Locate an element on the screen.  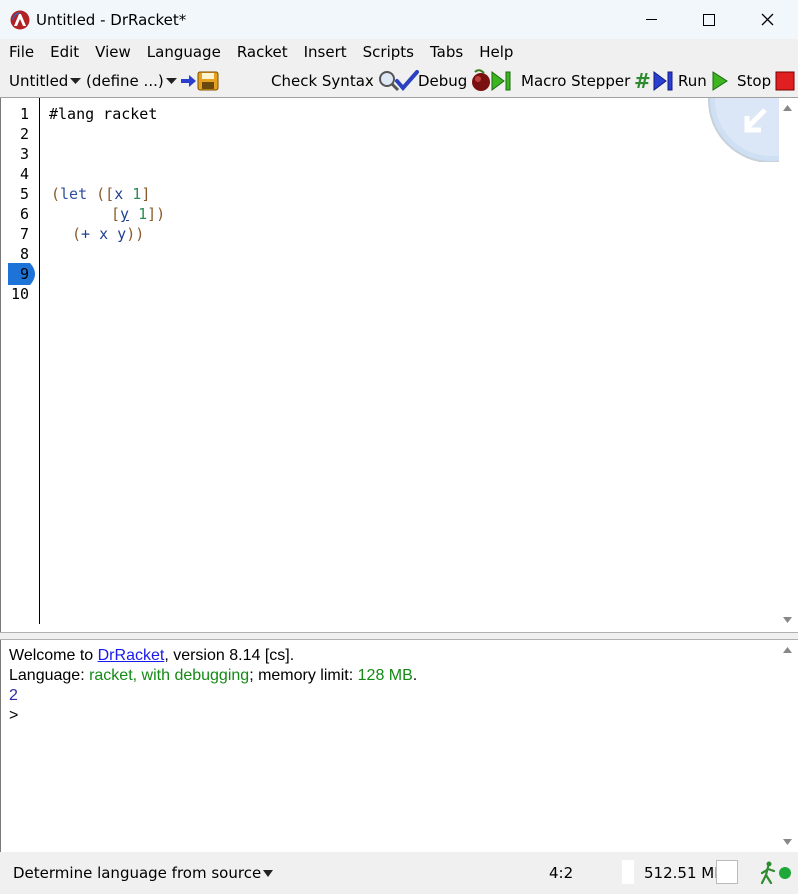
line-number: 3 is located at coordinates (24, 154).